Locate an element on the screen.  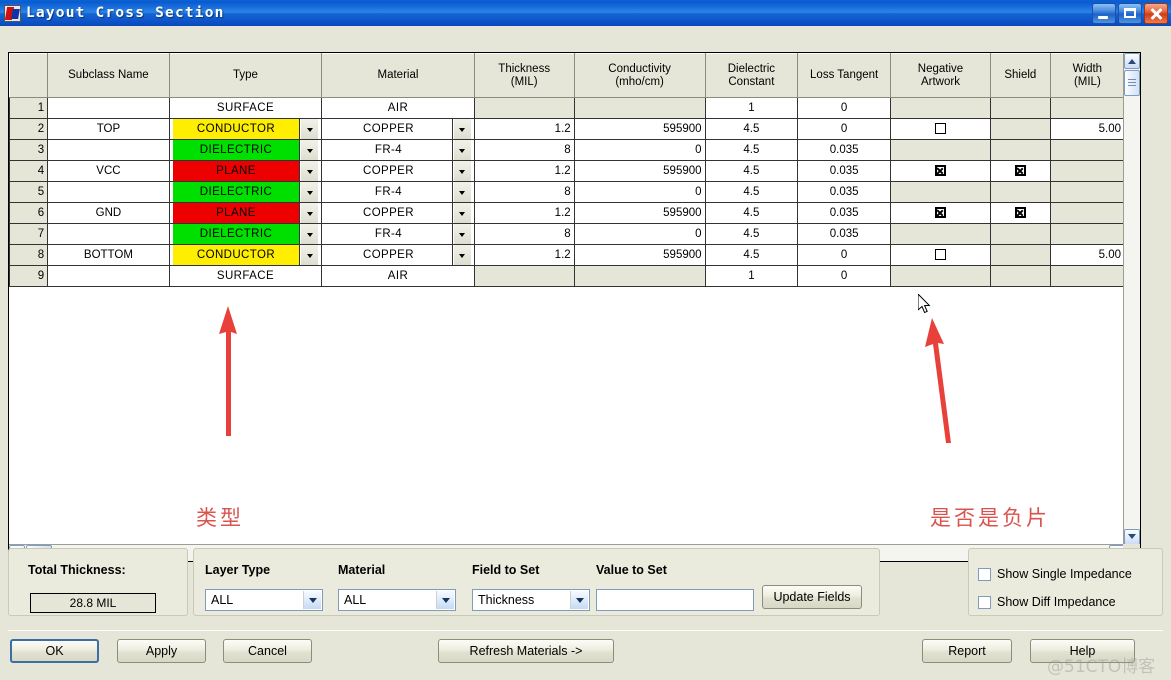
header-thickness: Thickness (MIL) is located at coordinates (524, 75).